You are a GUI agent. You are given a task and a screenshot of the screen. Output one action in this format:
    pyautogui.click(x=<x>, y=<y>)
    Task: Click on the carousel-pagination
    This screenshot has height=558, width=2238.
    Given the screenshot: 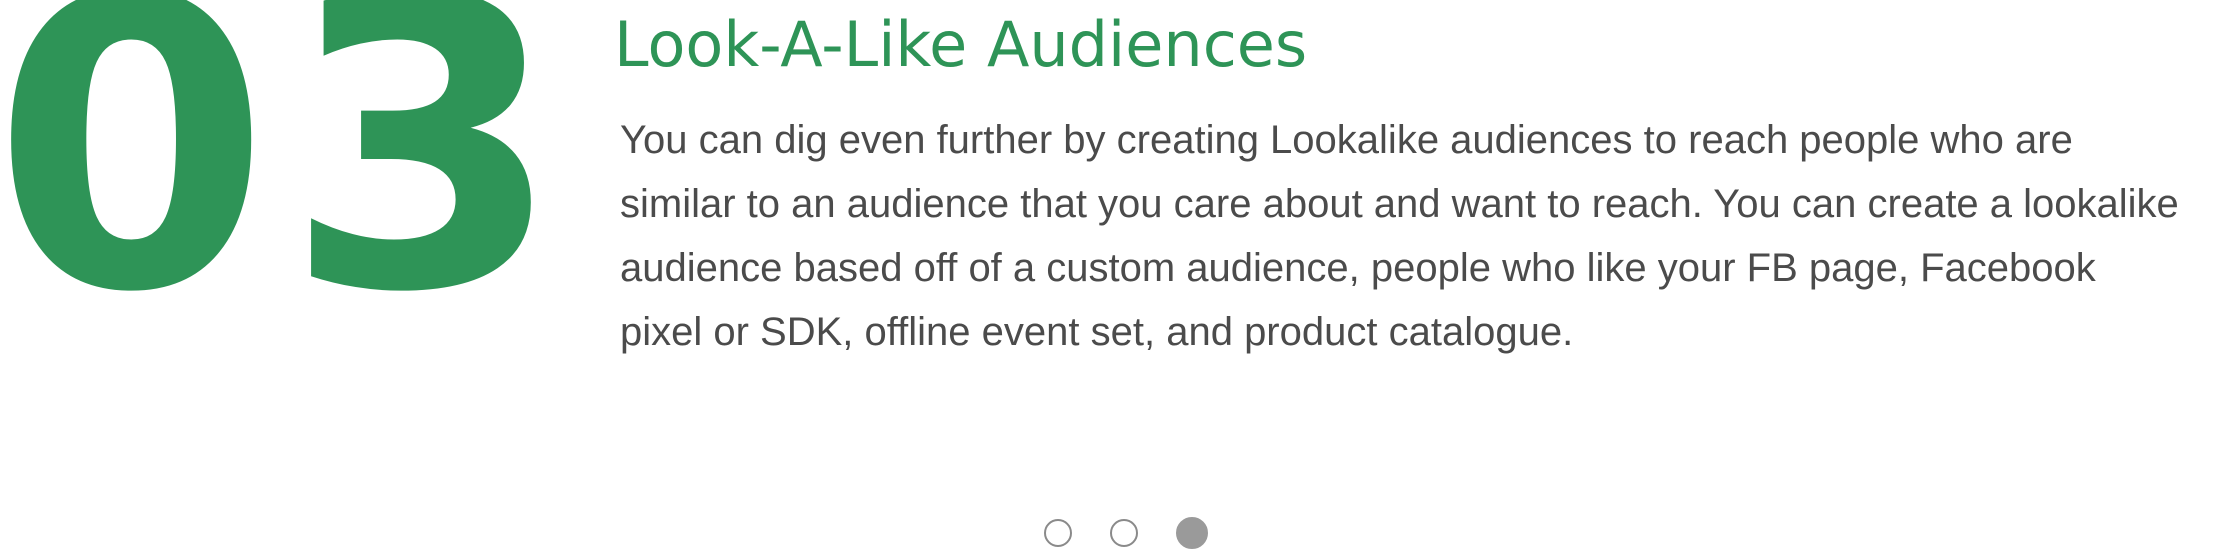 What is the action you would take?
    pyautogui.click(x=1126, y=533)
    